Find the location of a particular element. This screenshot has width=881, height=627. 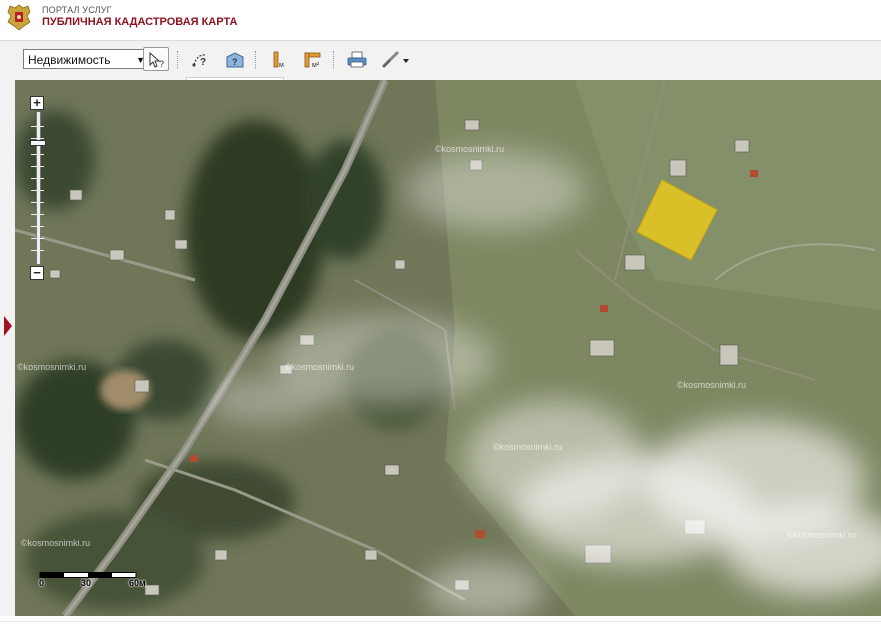

site-title: ПУБЛИЧНАЯ КАДАСТРОВАЯ КАРТА is located at coordinates (139, 22).